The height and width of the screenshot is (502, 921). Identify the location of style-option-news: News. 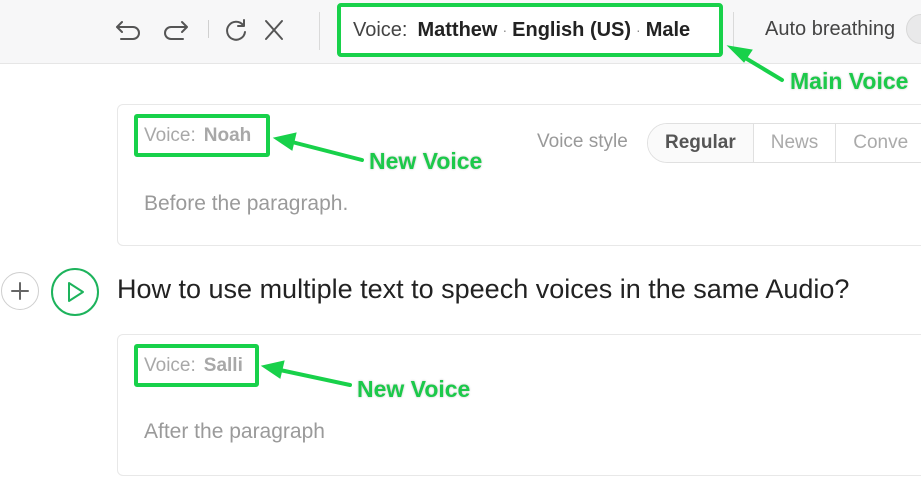
(795, 143).